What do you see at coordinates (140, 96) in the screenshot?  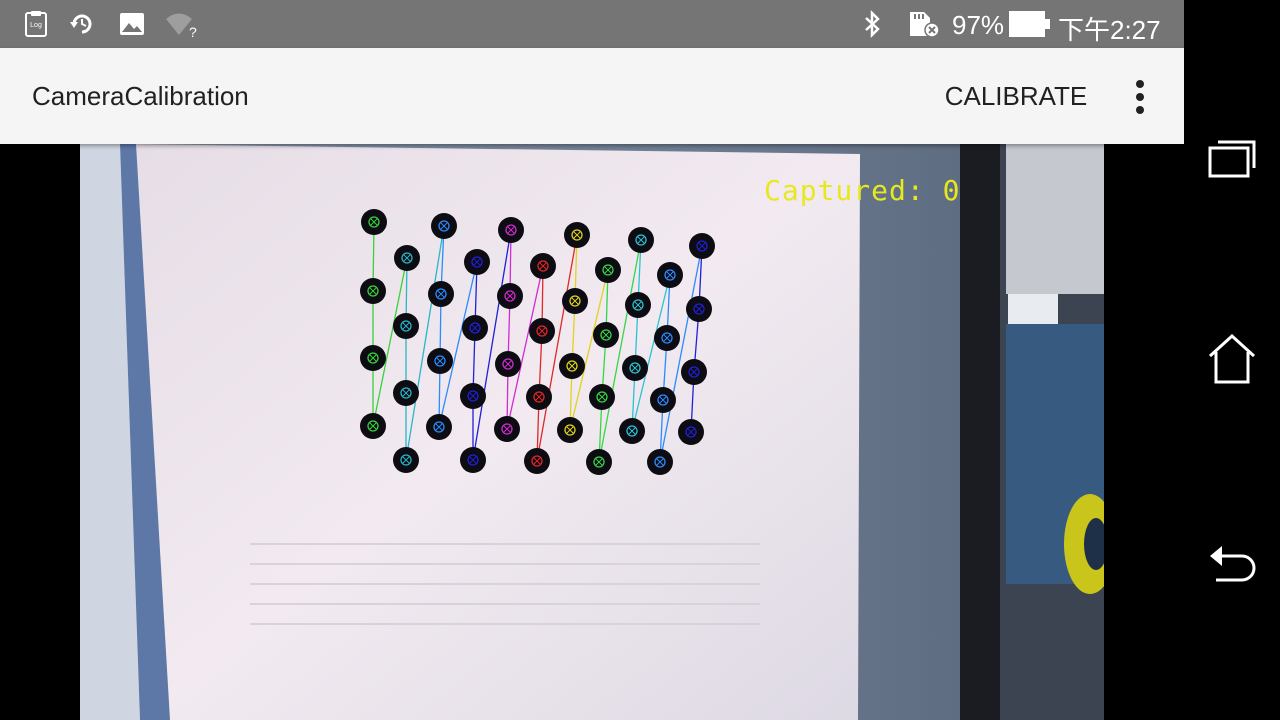 I see `app-title: CameraCalibration` at bounding box center [140, 96].